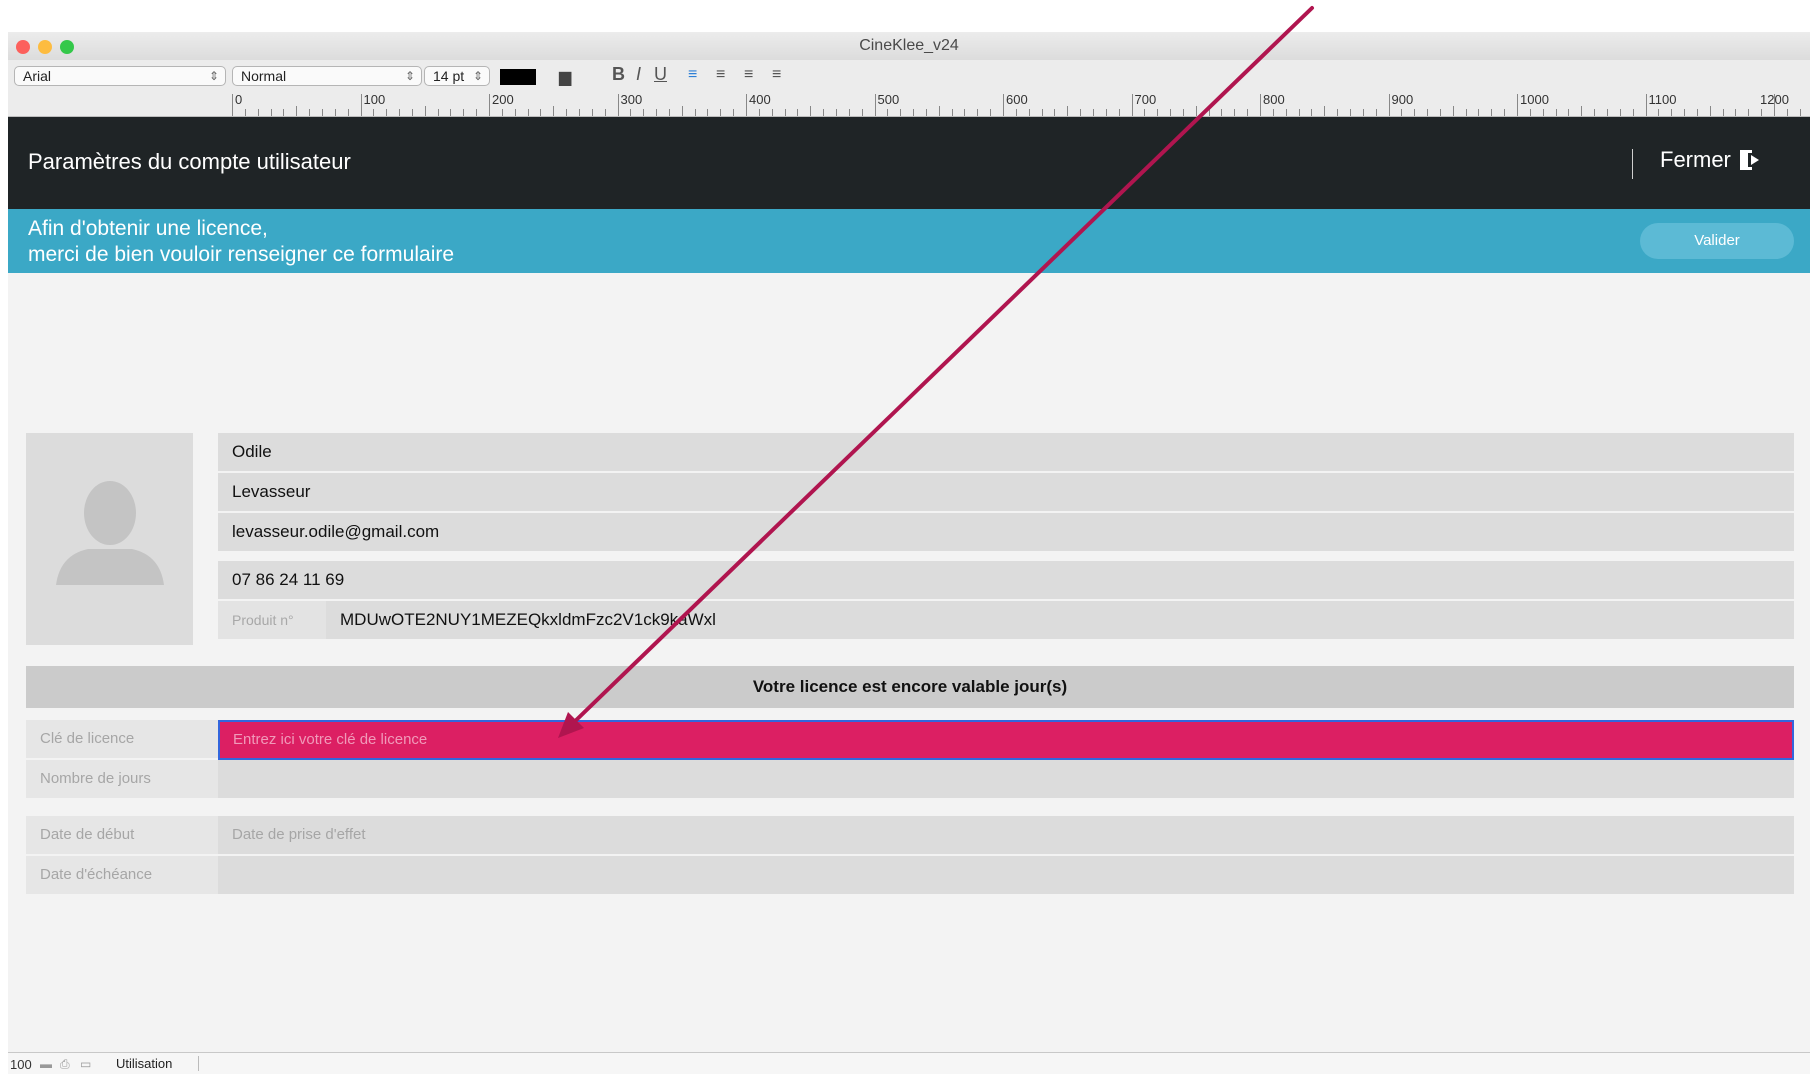 This screenshot has height=1074, width=1810. I want to click on license-key-input: Entrez ici votre clé de licence, so click(1006, 740).